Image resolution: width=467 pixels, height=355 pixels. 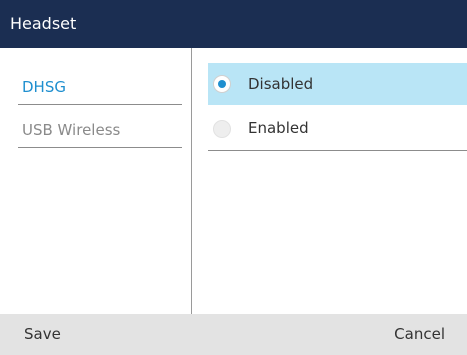 I want to click on radio-unselected-icon, so click(x=222, y=129).